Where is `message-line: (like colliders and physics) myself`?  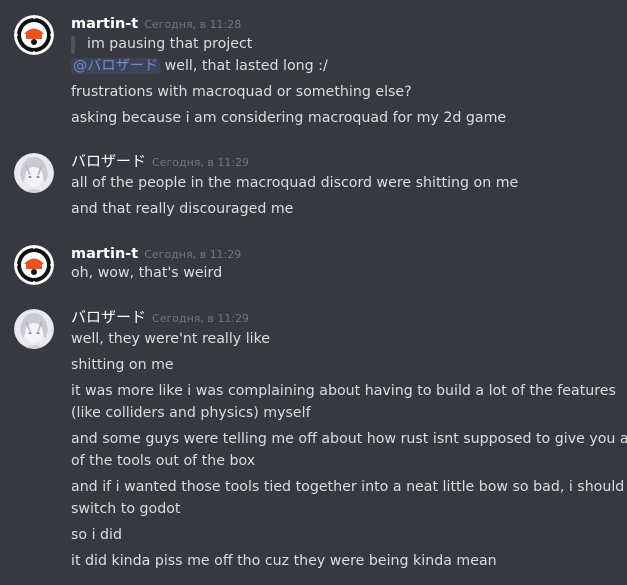
message-line: (like colliders and physics) myself is located at coordinates (191, 413).